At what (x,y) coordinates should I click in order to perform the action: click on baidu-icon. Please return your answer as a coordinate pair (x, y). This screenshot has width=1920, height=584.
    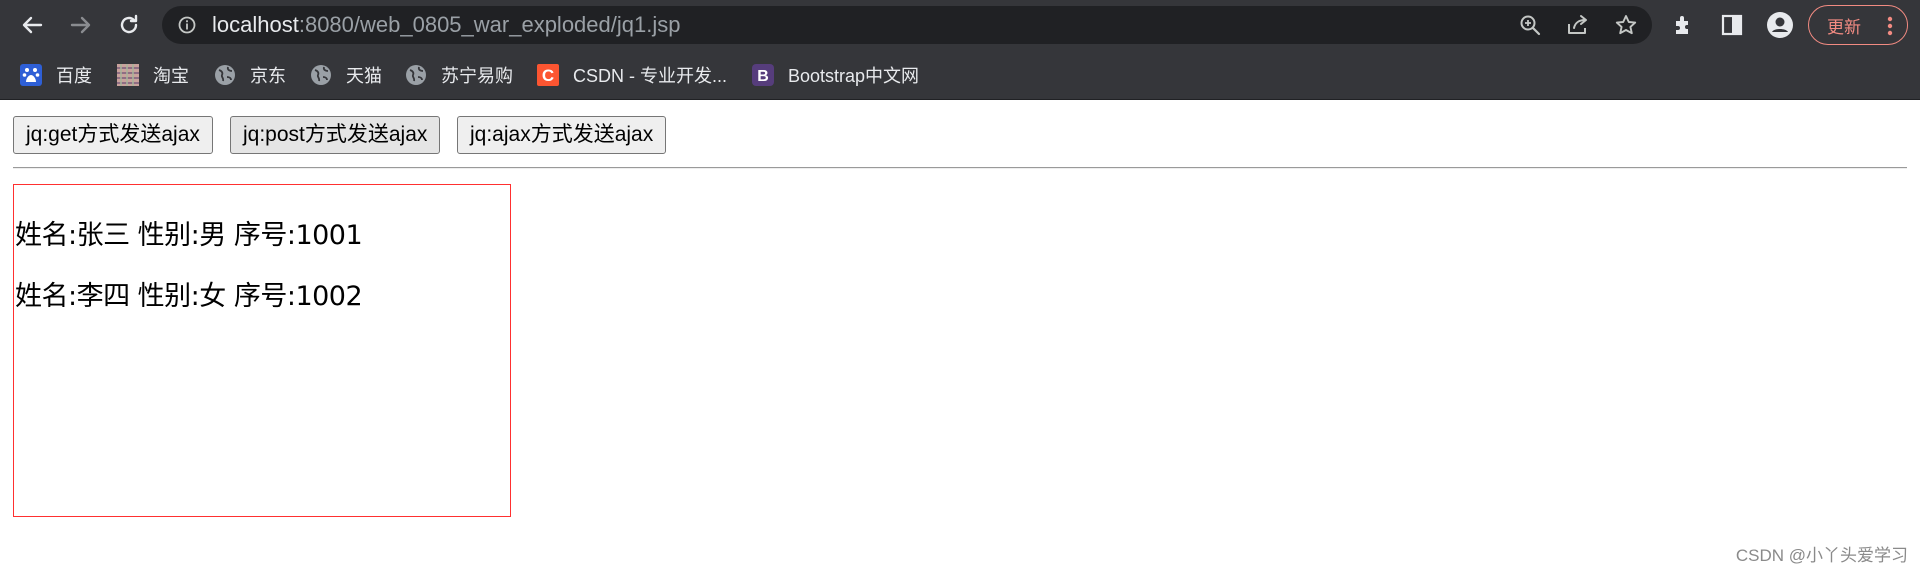
    Looking at the image, I should click on (31, 75).